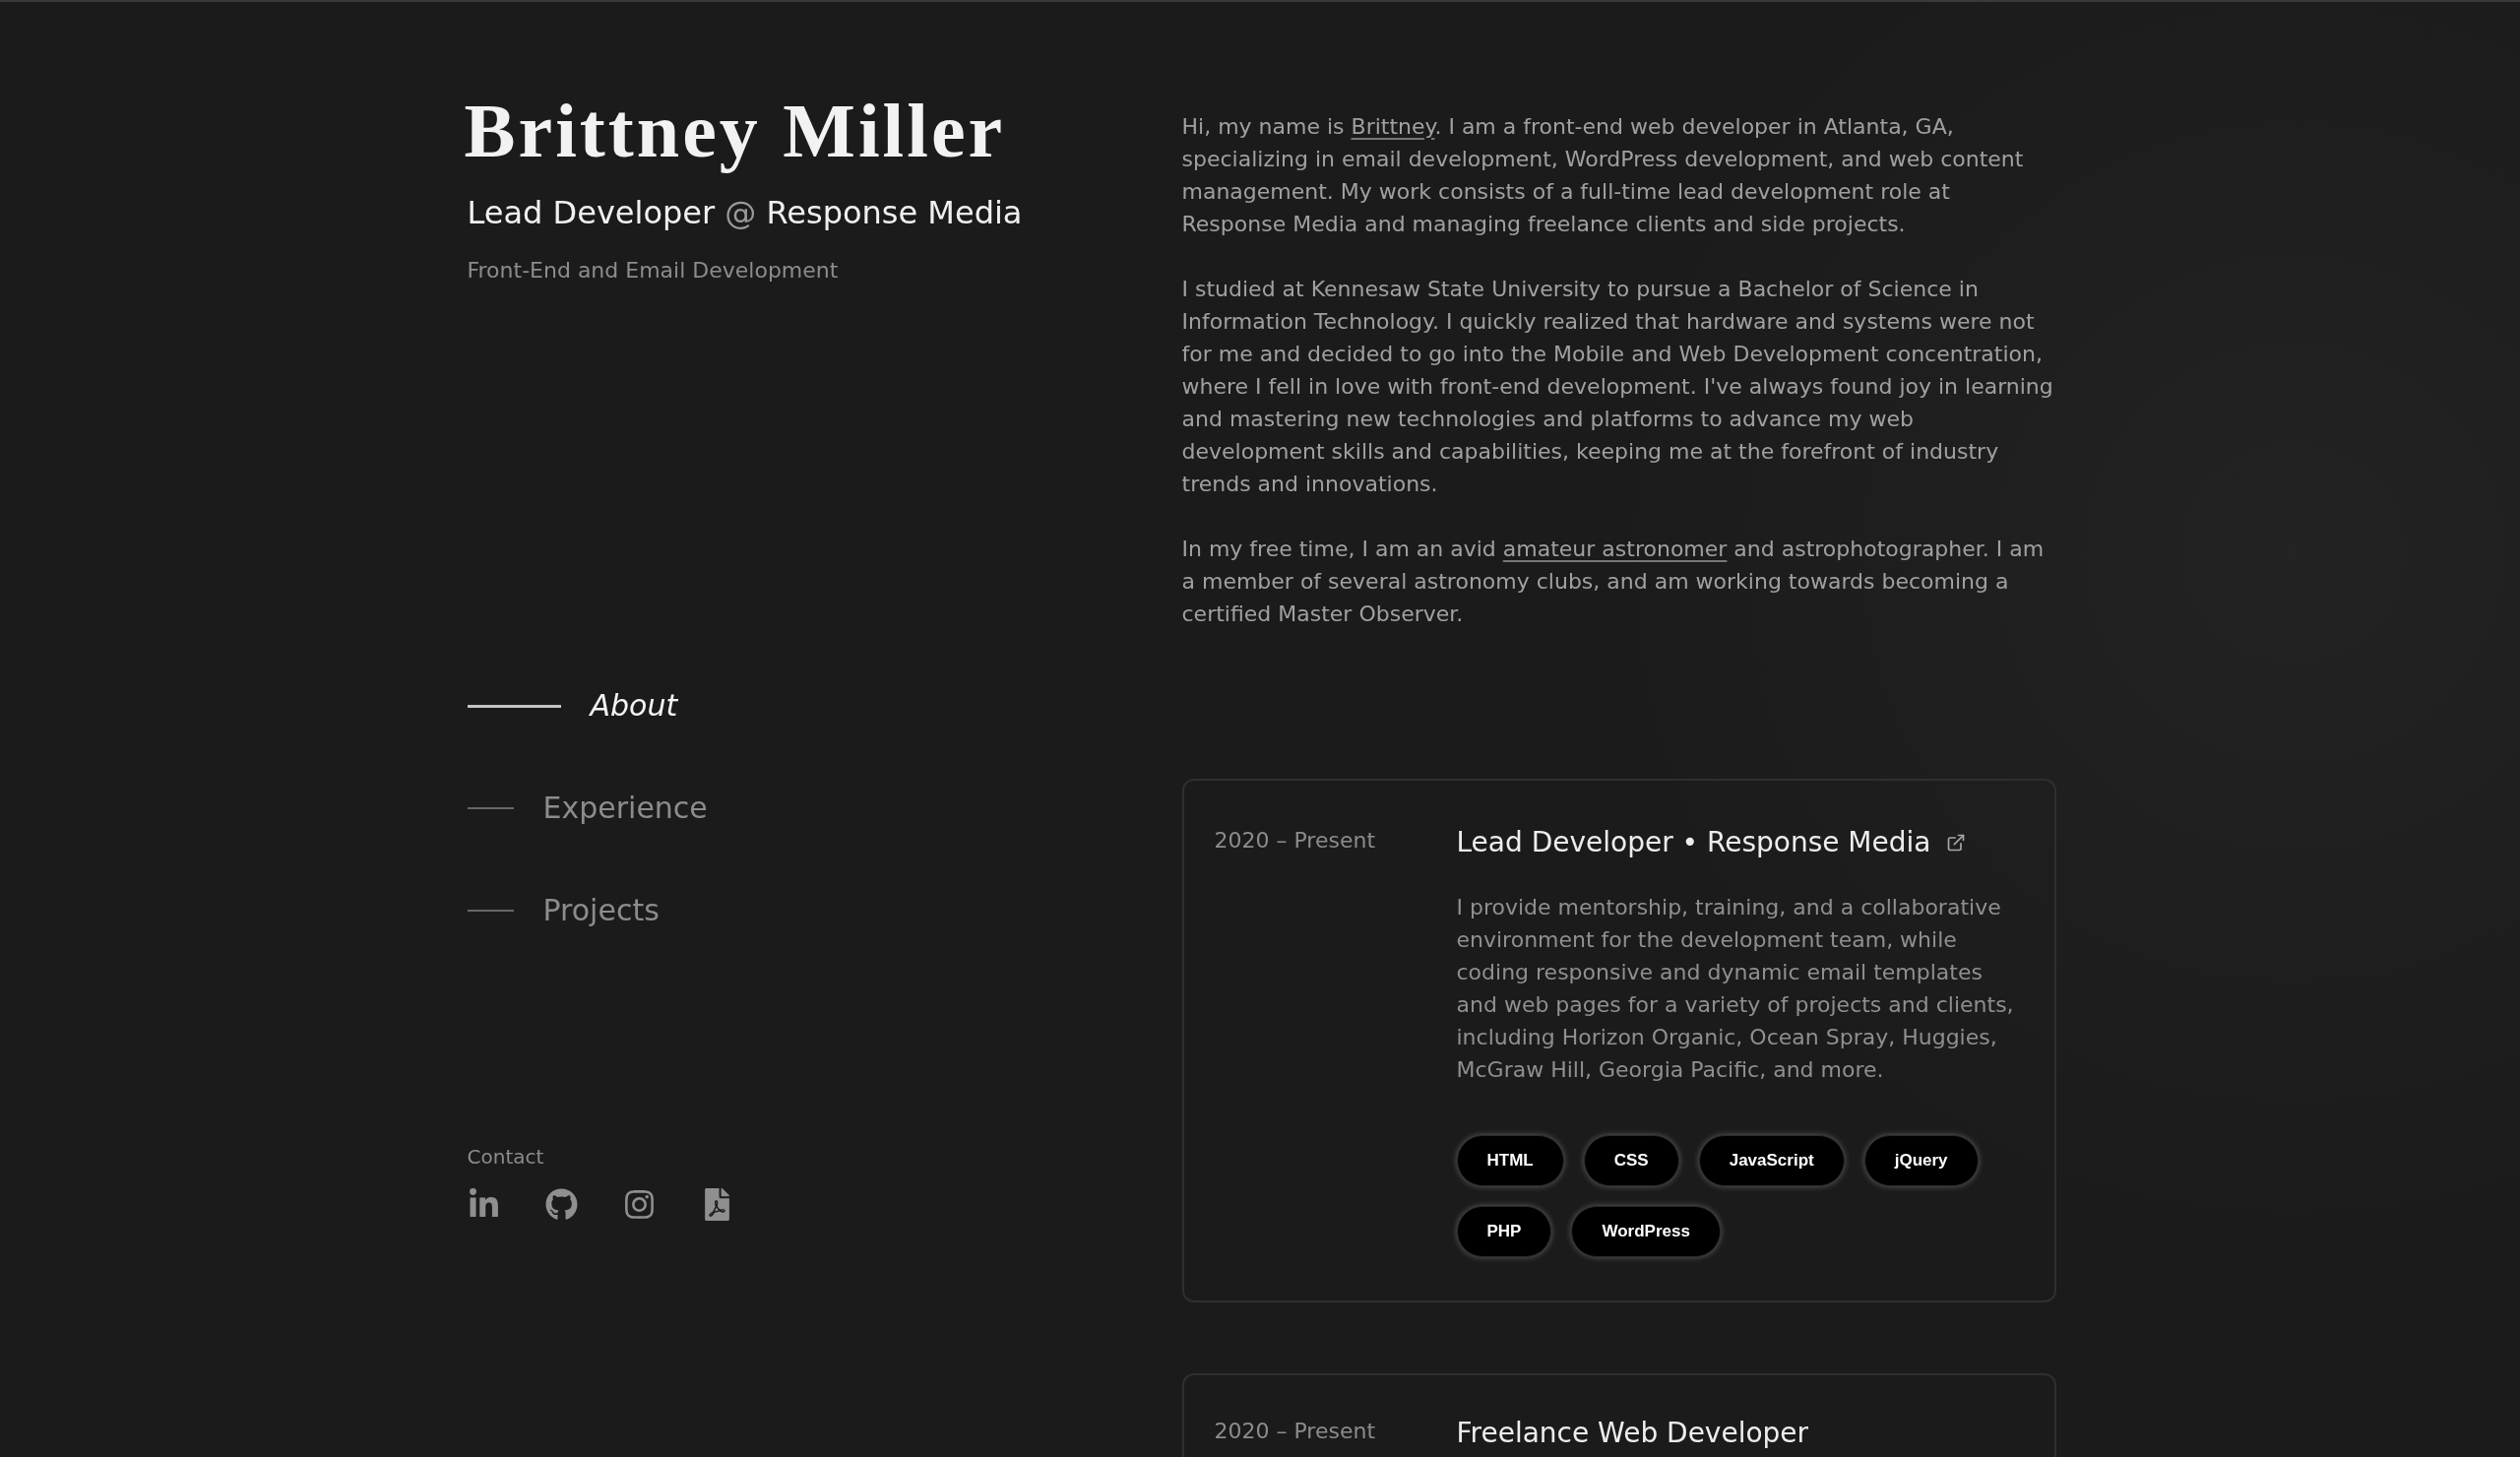 This screenshot has width=2520, height=1457. I want to click on job-description: I provide mentorship, training, and a collaborative environment for the development team, while coding responsive and dynamic email templates and web pages for a variety of projects and clients, including Horizon Organic, Ocean Spray, Huggies, McGraw Hill, Georgia Pacific, and more., so click(1735, 989).